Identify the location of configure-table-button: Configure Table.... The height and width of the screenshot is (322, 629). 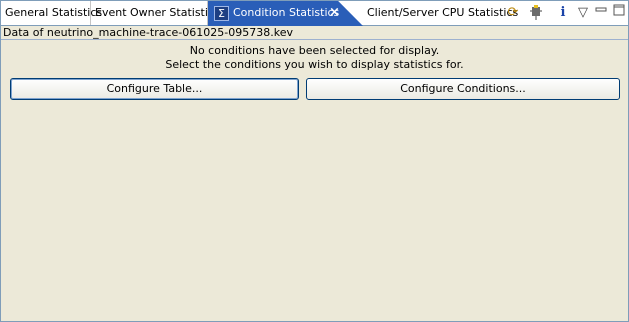
(154, 89).